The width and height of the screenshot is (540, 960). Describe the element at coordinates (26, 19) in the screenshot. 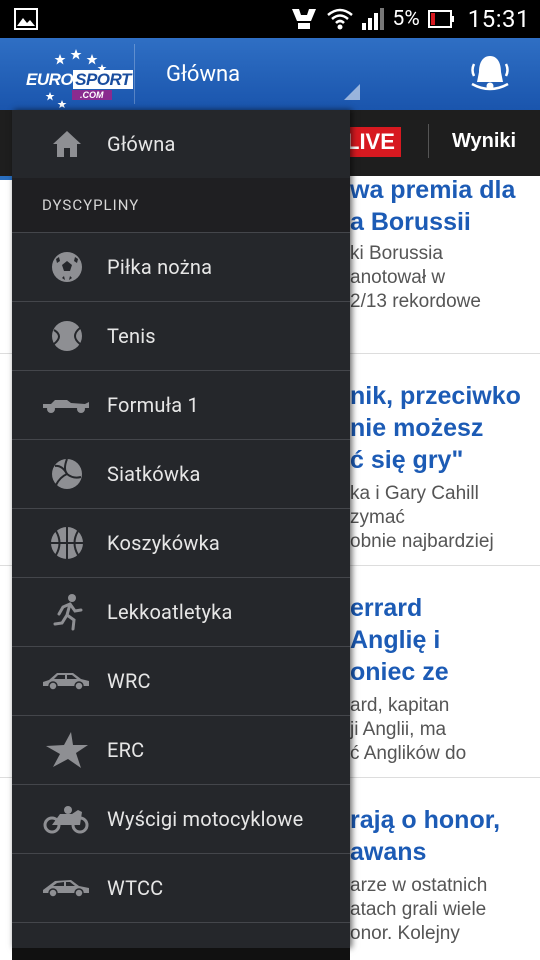

I see `gallery-notification-icon` at that location.